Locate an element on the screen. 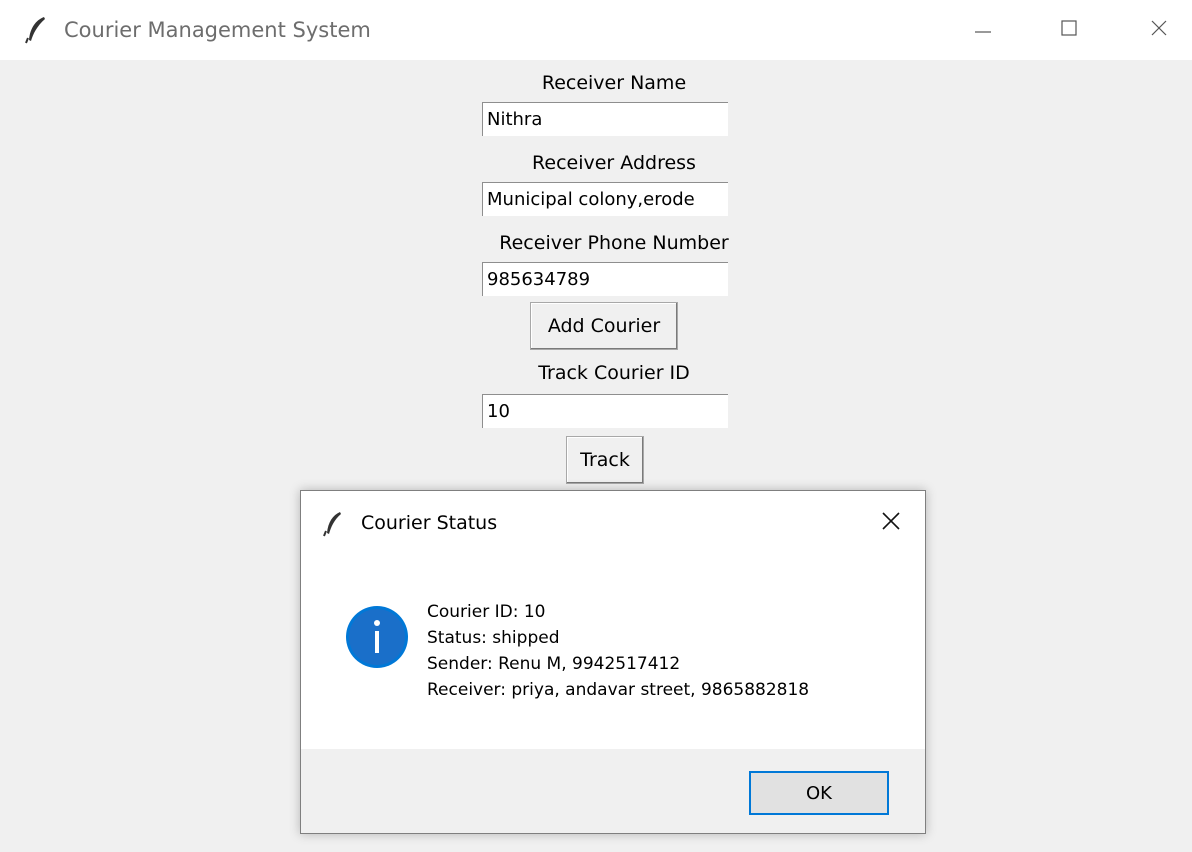 This screenshot has width=1192, height=852. info-icon is located at coordinates (377, 637).